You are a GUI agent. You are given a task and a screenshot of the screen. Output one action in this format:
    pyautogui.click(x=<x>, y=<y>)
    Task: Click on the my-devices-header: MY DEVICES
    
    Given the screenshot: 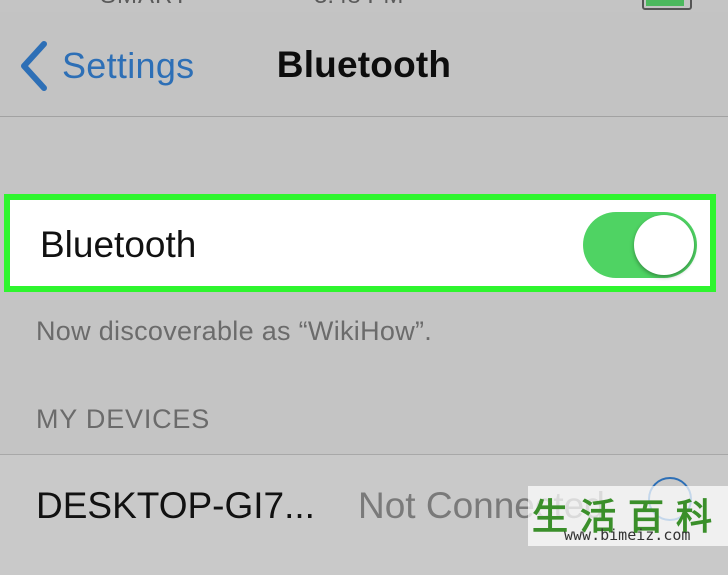 What is the action you would take?
    pyautogui.click(x=123, y=419)
    